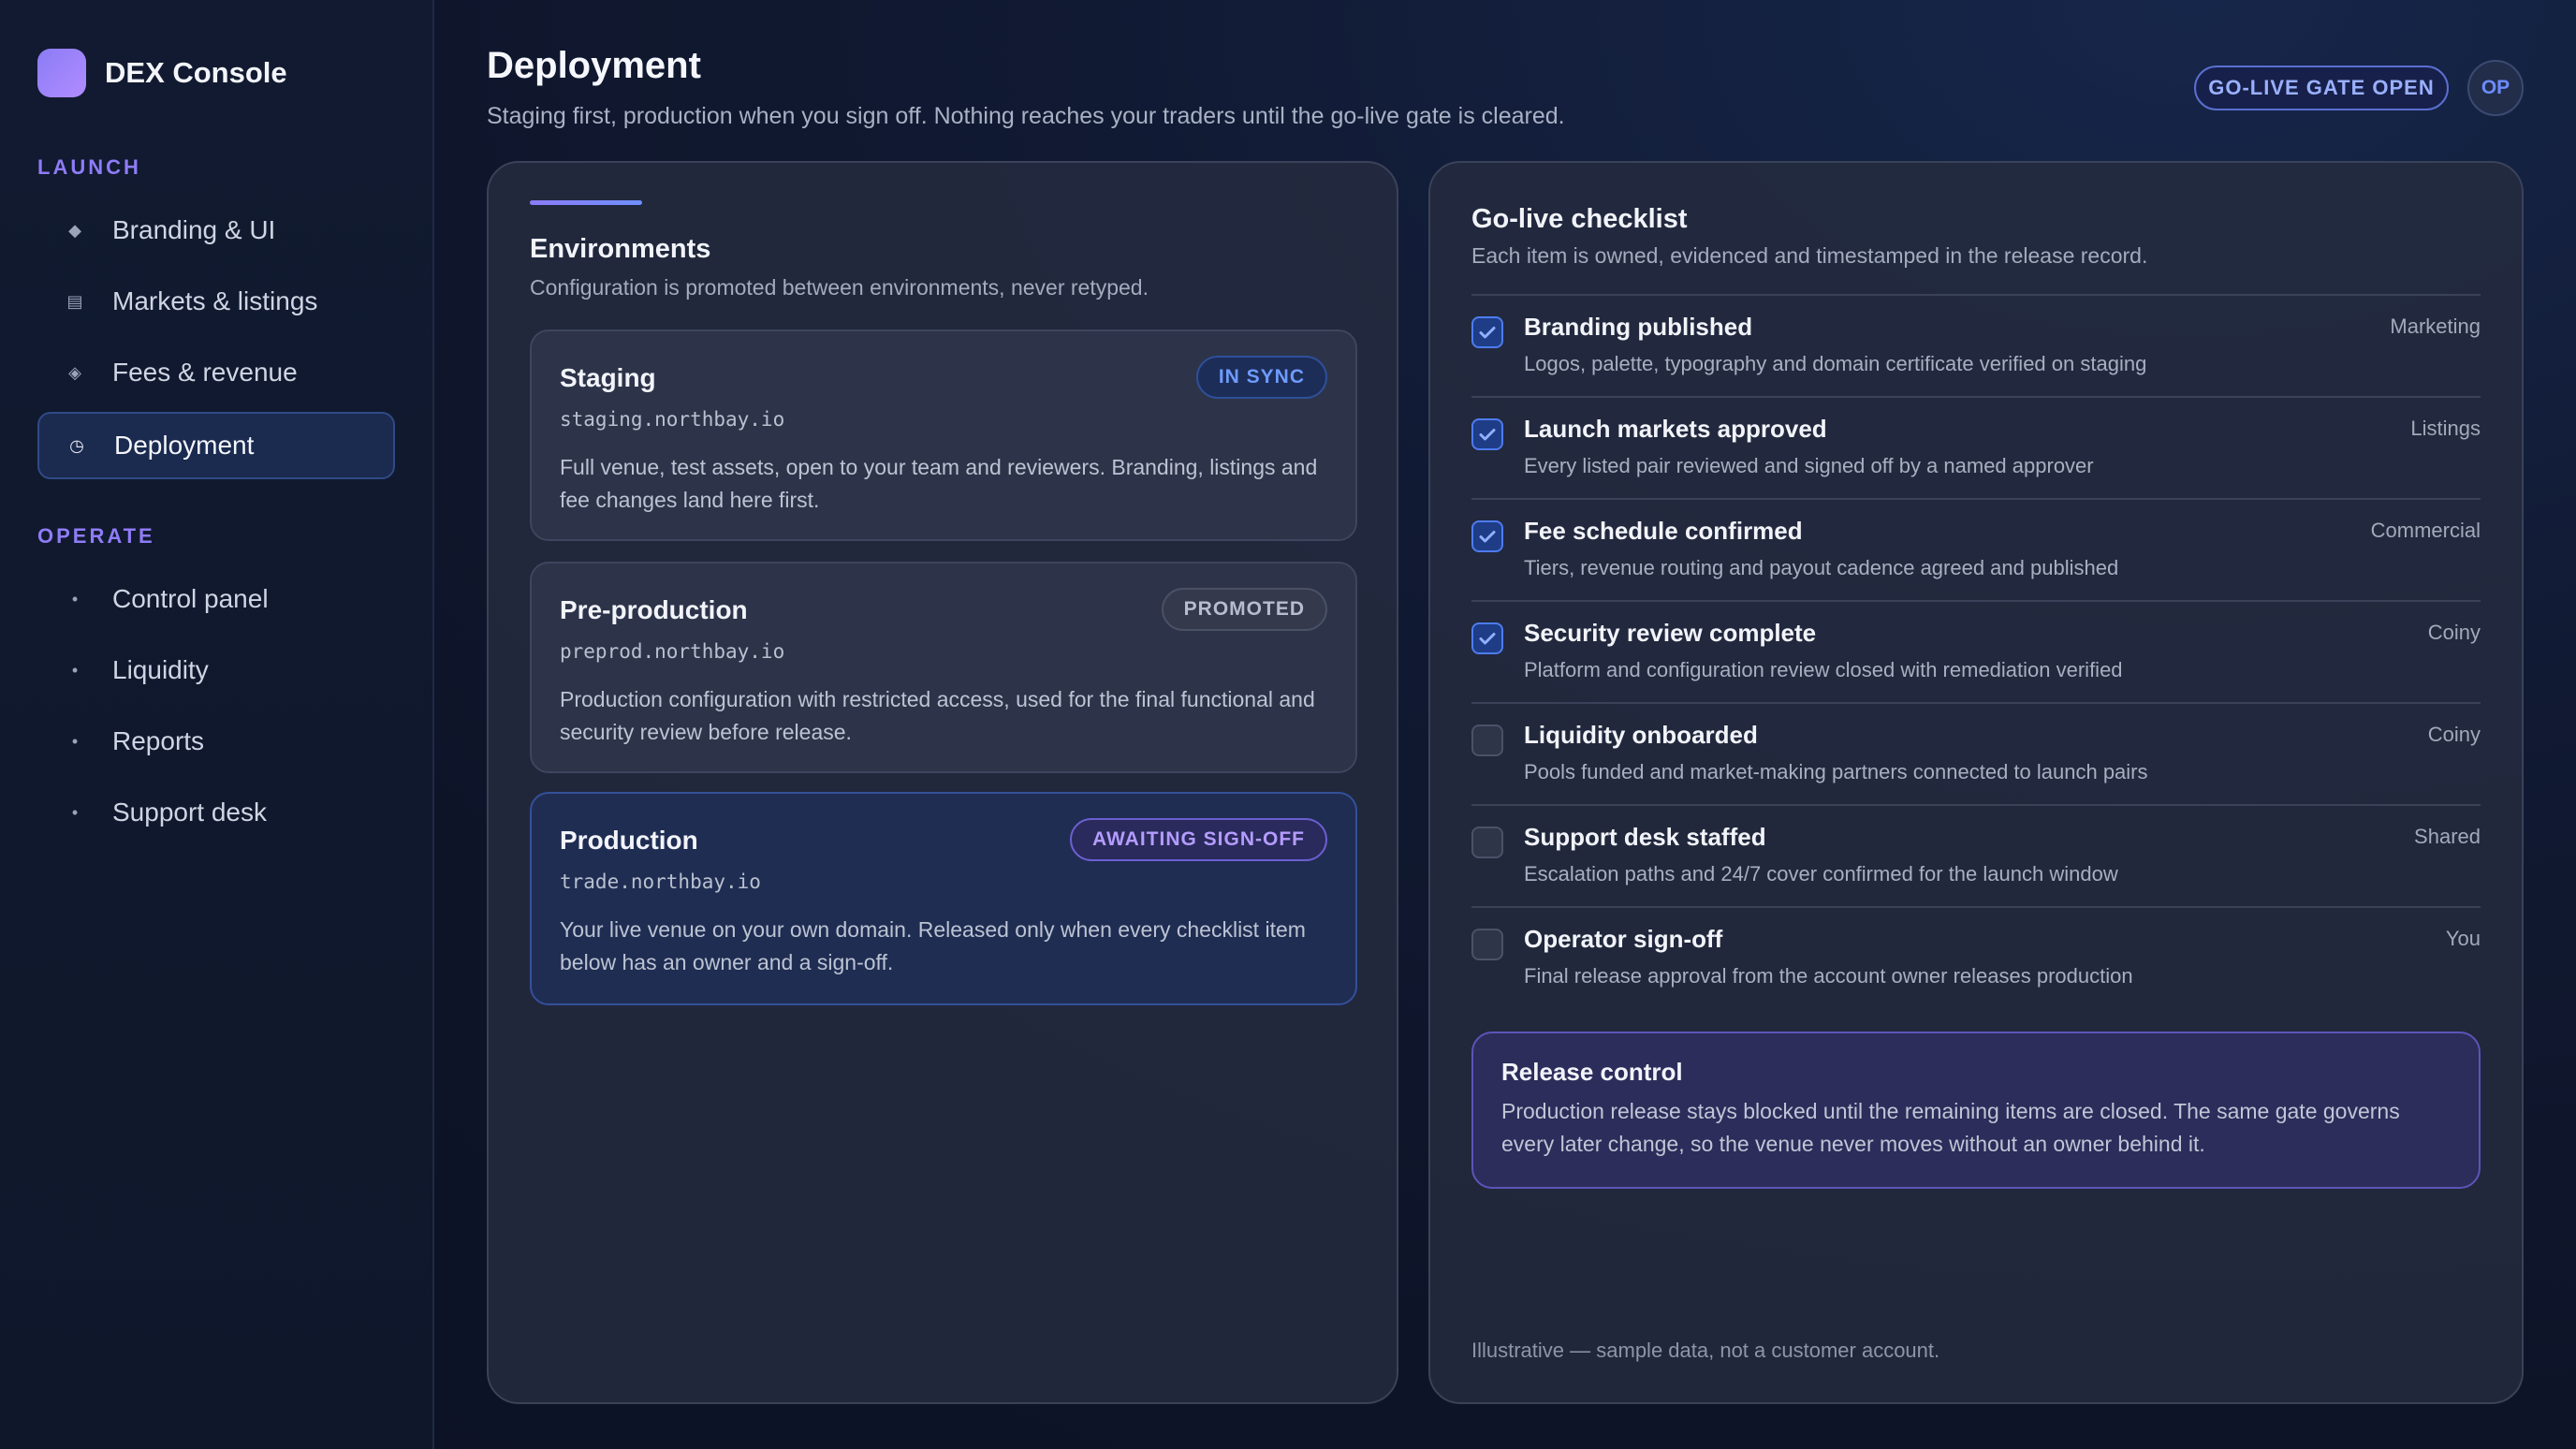 The image size is (2576, 1449). What do you see at coordinates (1261, 377) in the screenshot?
I see `status-badge: IN SYNC` at bounding box center [1261, 377].